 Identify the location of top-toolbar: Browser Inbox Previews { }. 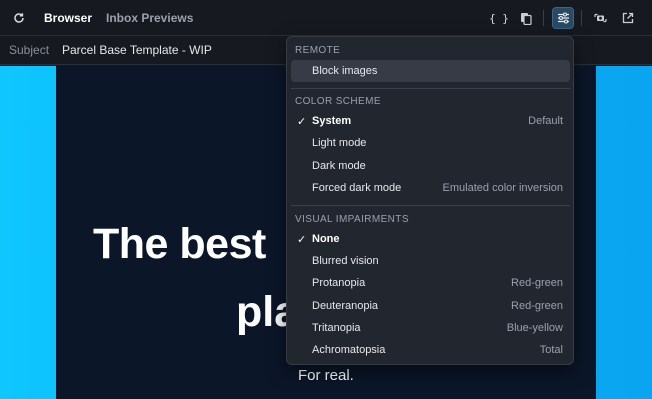
(326, 18).